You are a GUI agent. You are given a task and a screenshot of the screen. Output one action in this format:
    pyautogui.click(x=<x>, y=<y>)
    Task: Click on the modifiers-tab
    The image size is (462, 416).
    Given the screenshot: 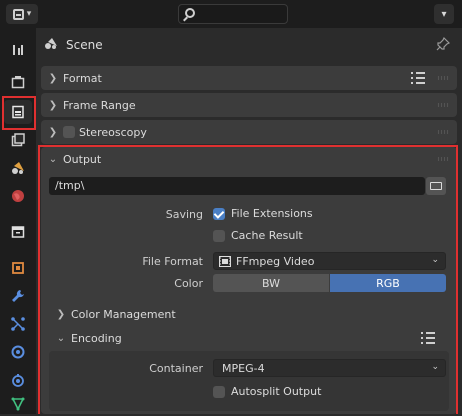 What is the action you would take?
    pyautogui.click(x=18, y=296)
    